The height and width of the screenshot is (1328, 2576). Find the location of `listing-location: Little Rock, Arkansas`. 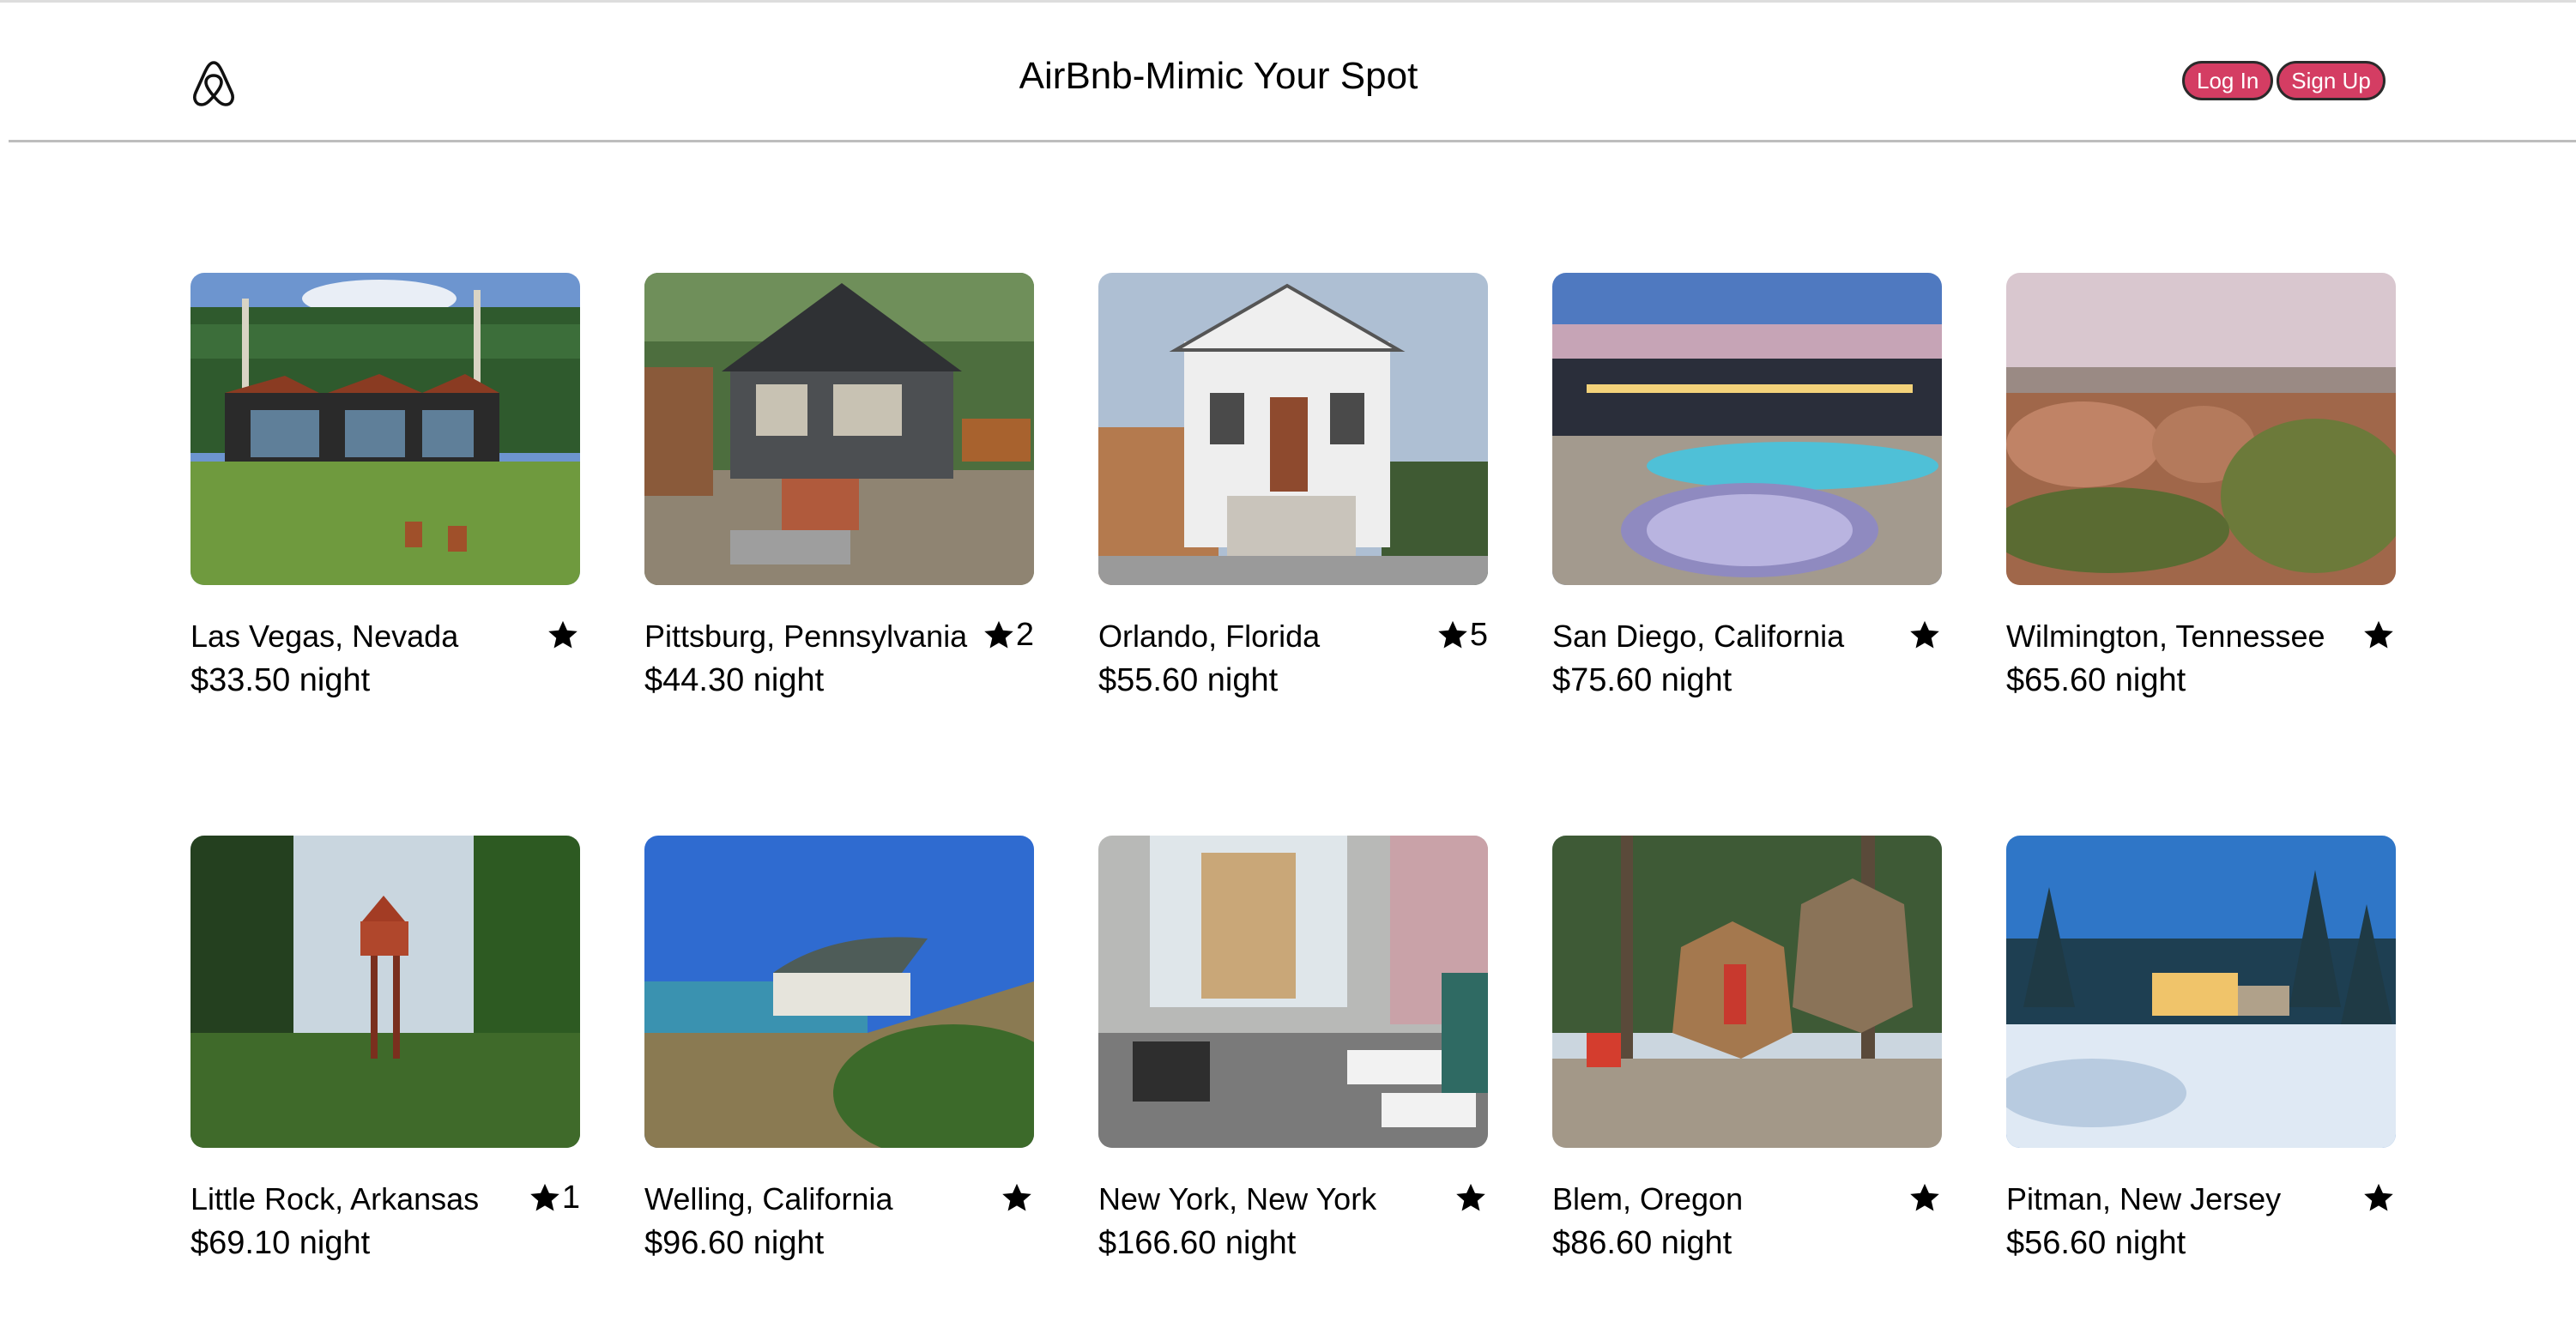

listing-location: Little Rock, Arkansas is located at coordinates (335, 1198).